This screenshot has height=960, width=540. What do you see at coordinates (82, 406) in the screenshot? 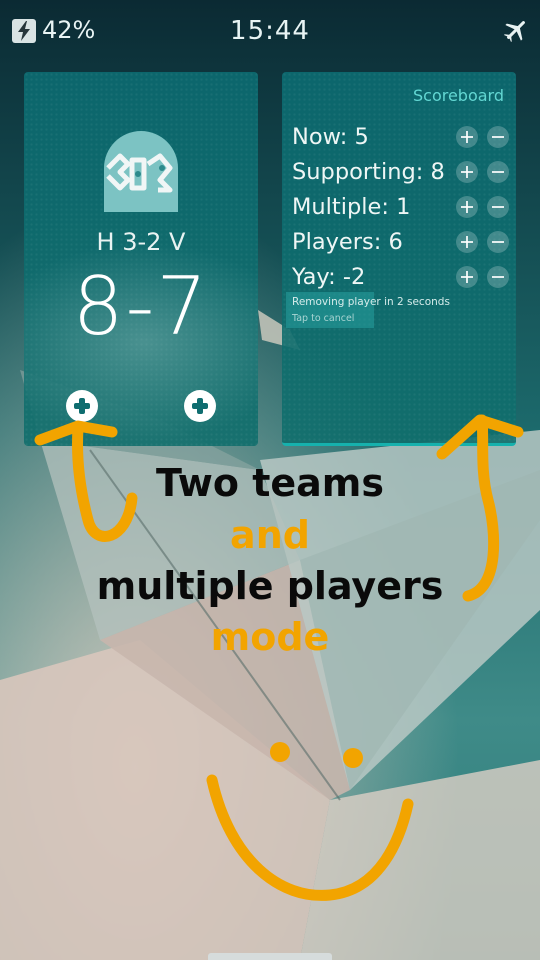
I see `add-home-point-icon` at bounding box center [82, 406].